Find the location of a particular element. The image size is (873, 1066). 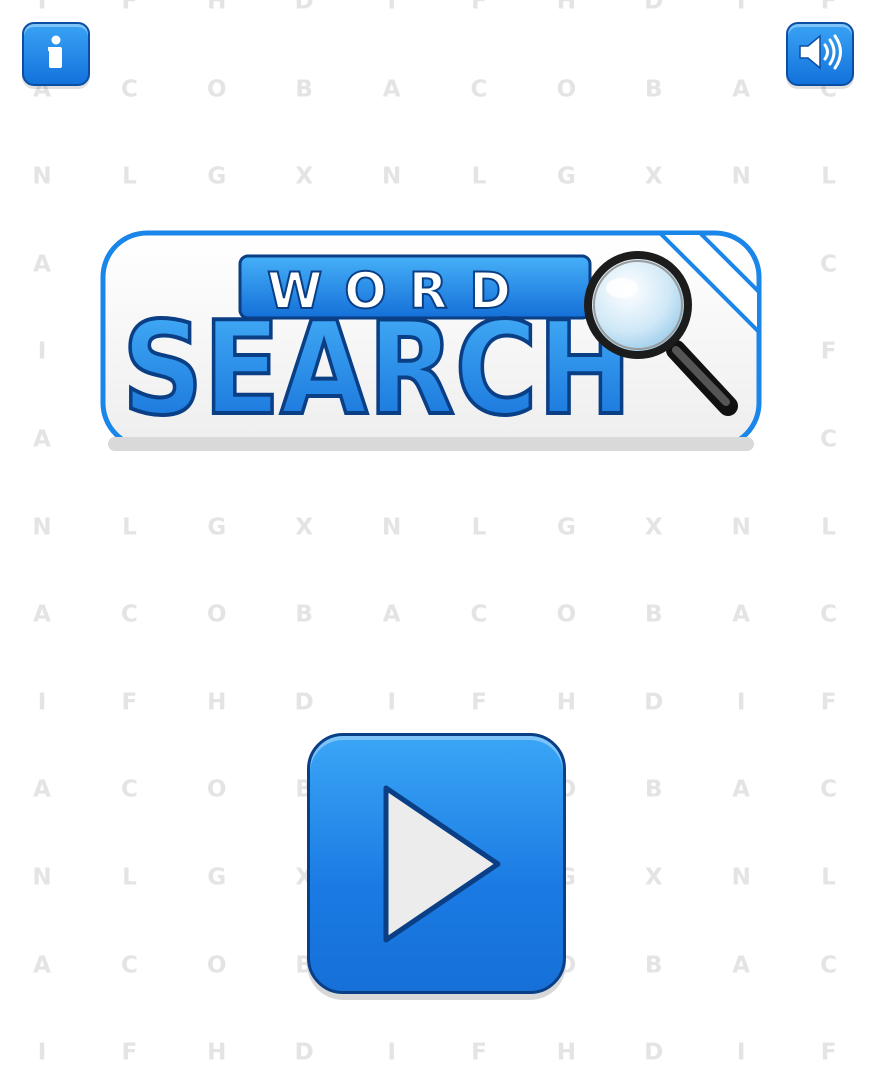

info-icon is located at coordinates (56, 54).